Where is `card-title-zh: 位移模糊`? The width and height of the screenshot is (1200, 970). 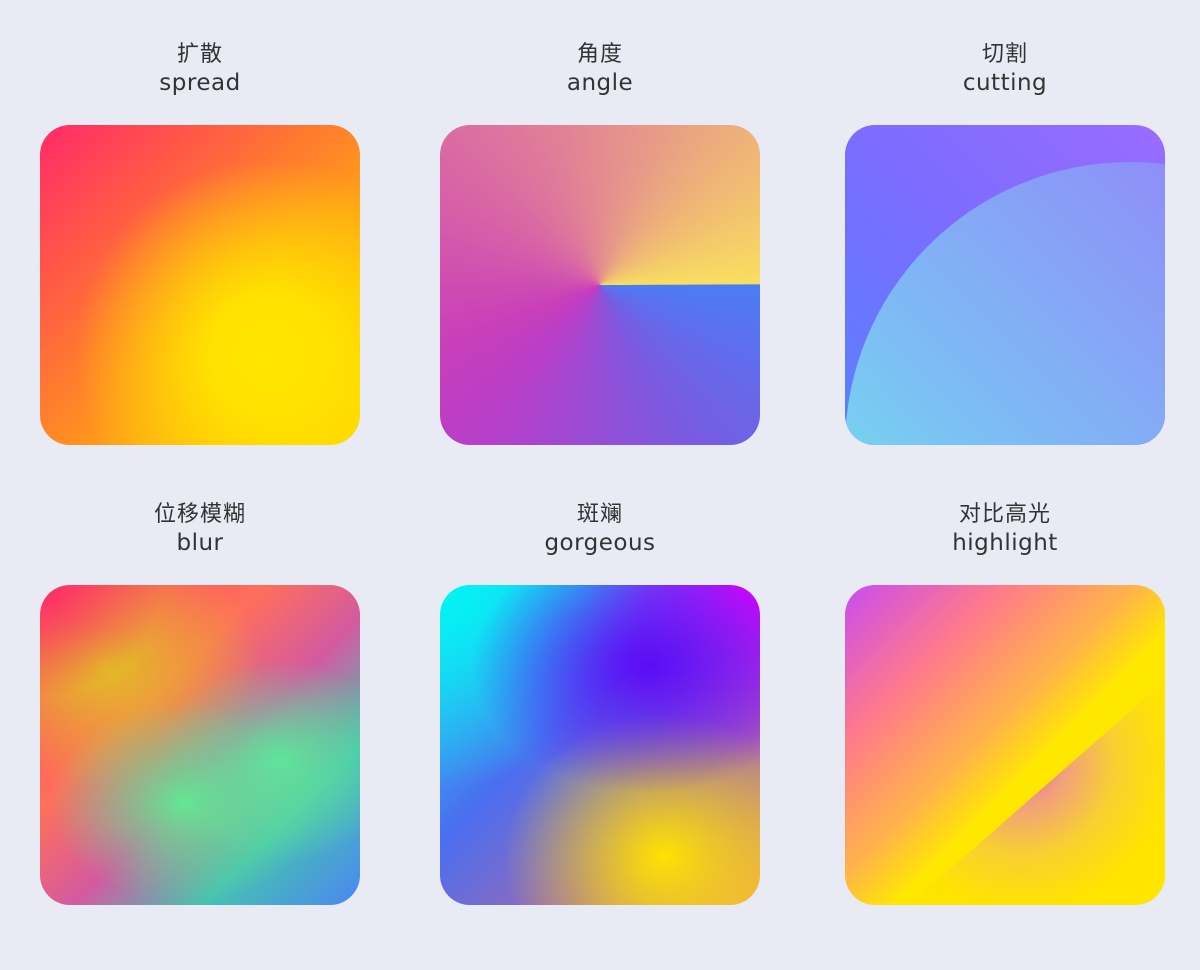
card-title-zh: 位移模糊 is located at coordinates (199, 514).